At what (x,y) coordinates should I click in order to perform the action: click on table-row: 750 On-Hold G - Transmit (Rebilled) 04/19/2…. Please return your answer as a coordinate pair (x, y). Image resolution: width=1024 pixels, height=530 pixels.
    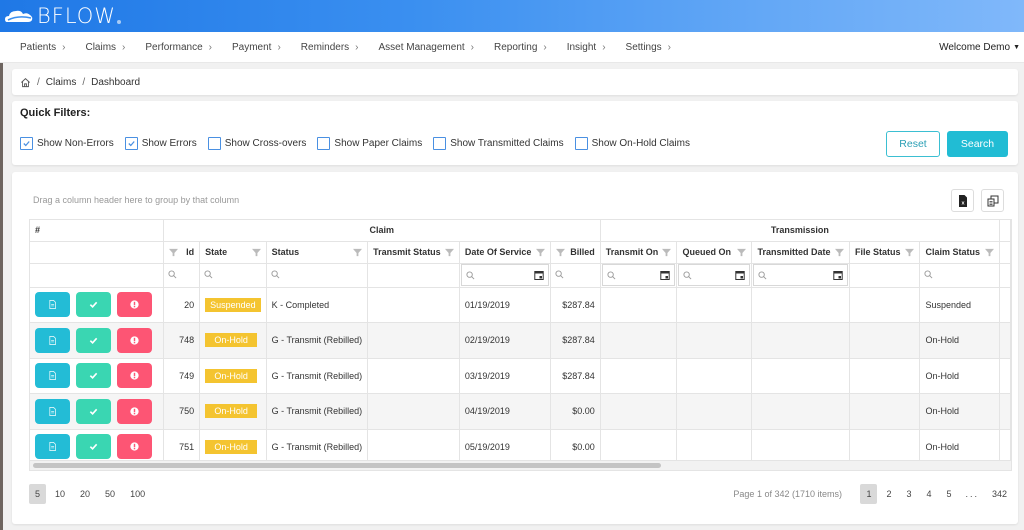
    Looking at the image, I should click on (520, 411).